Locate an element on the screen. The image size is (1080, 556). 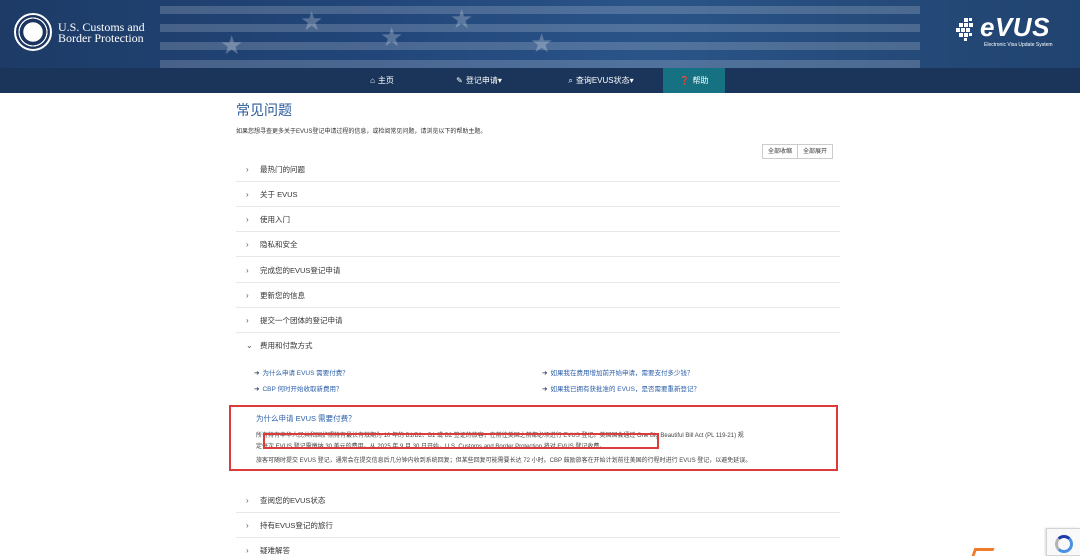
fee-sentence-highlight is located at coordinates (461, 441).